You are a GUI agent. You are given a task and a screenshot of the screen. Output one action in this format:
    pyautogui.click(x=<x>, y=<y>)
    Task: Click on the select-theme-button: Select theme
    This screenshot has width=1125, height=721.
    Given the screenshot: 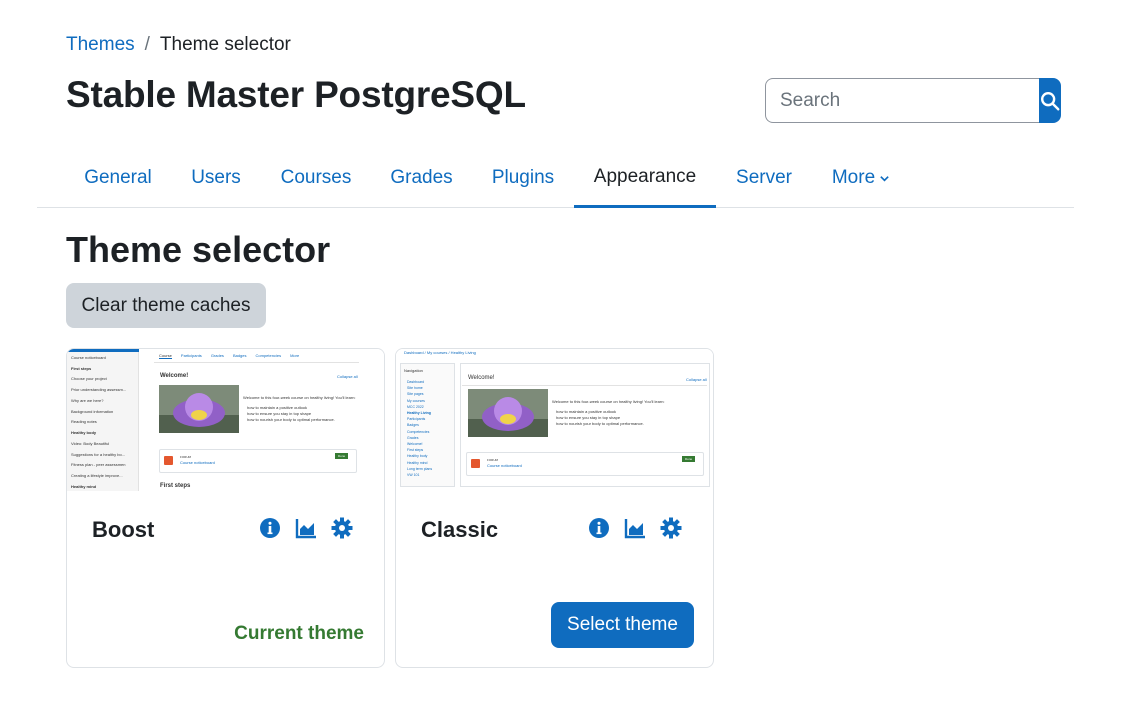 What is the action you would take?
    pyautogui.click(x=622, y=625)
    